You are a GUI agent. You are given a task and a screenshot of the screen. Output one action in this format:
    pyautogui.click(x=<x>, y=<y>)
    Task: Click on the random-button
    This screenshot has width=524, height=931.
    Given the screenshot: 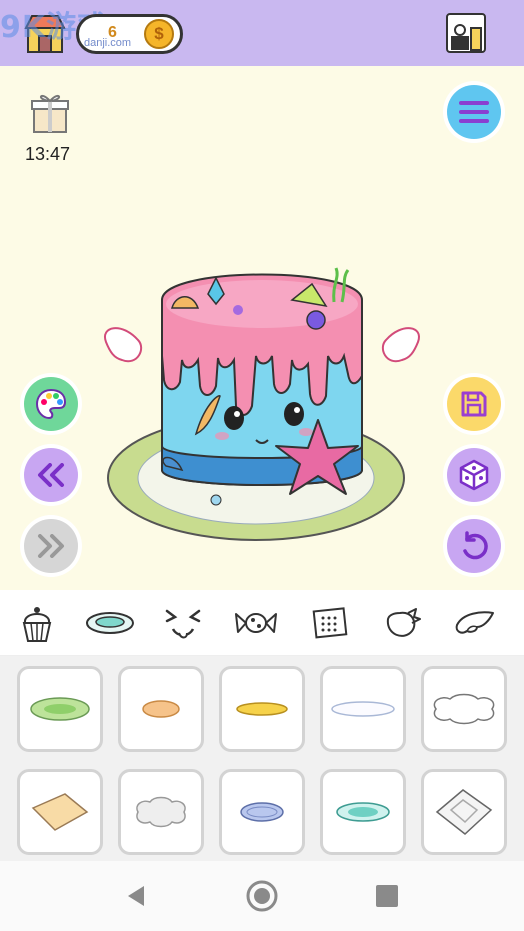 What is the action you would take?
    pyautogui.click(x=474, y=475)
    